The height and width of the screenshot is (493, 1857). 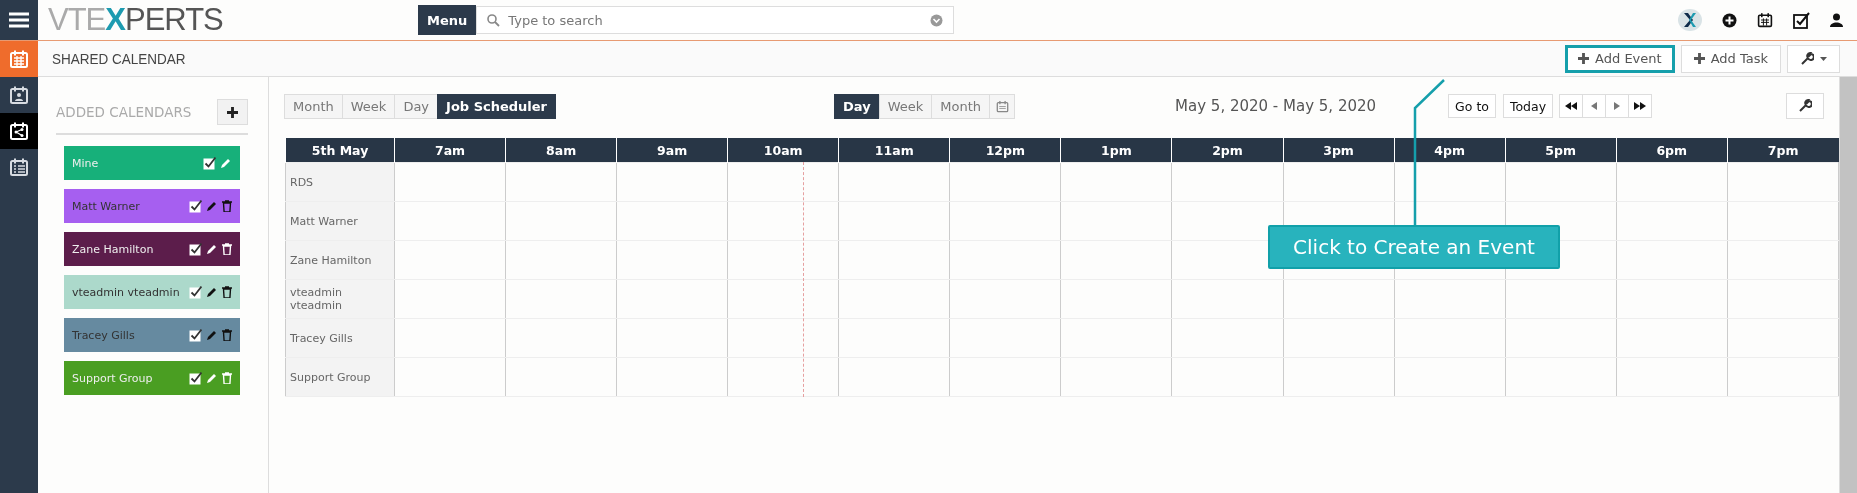 I want to click on row-label: Matt Warner, so click(x=340, y=221).